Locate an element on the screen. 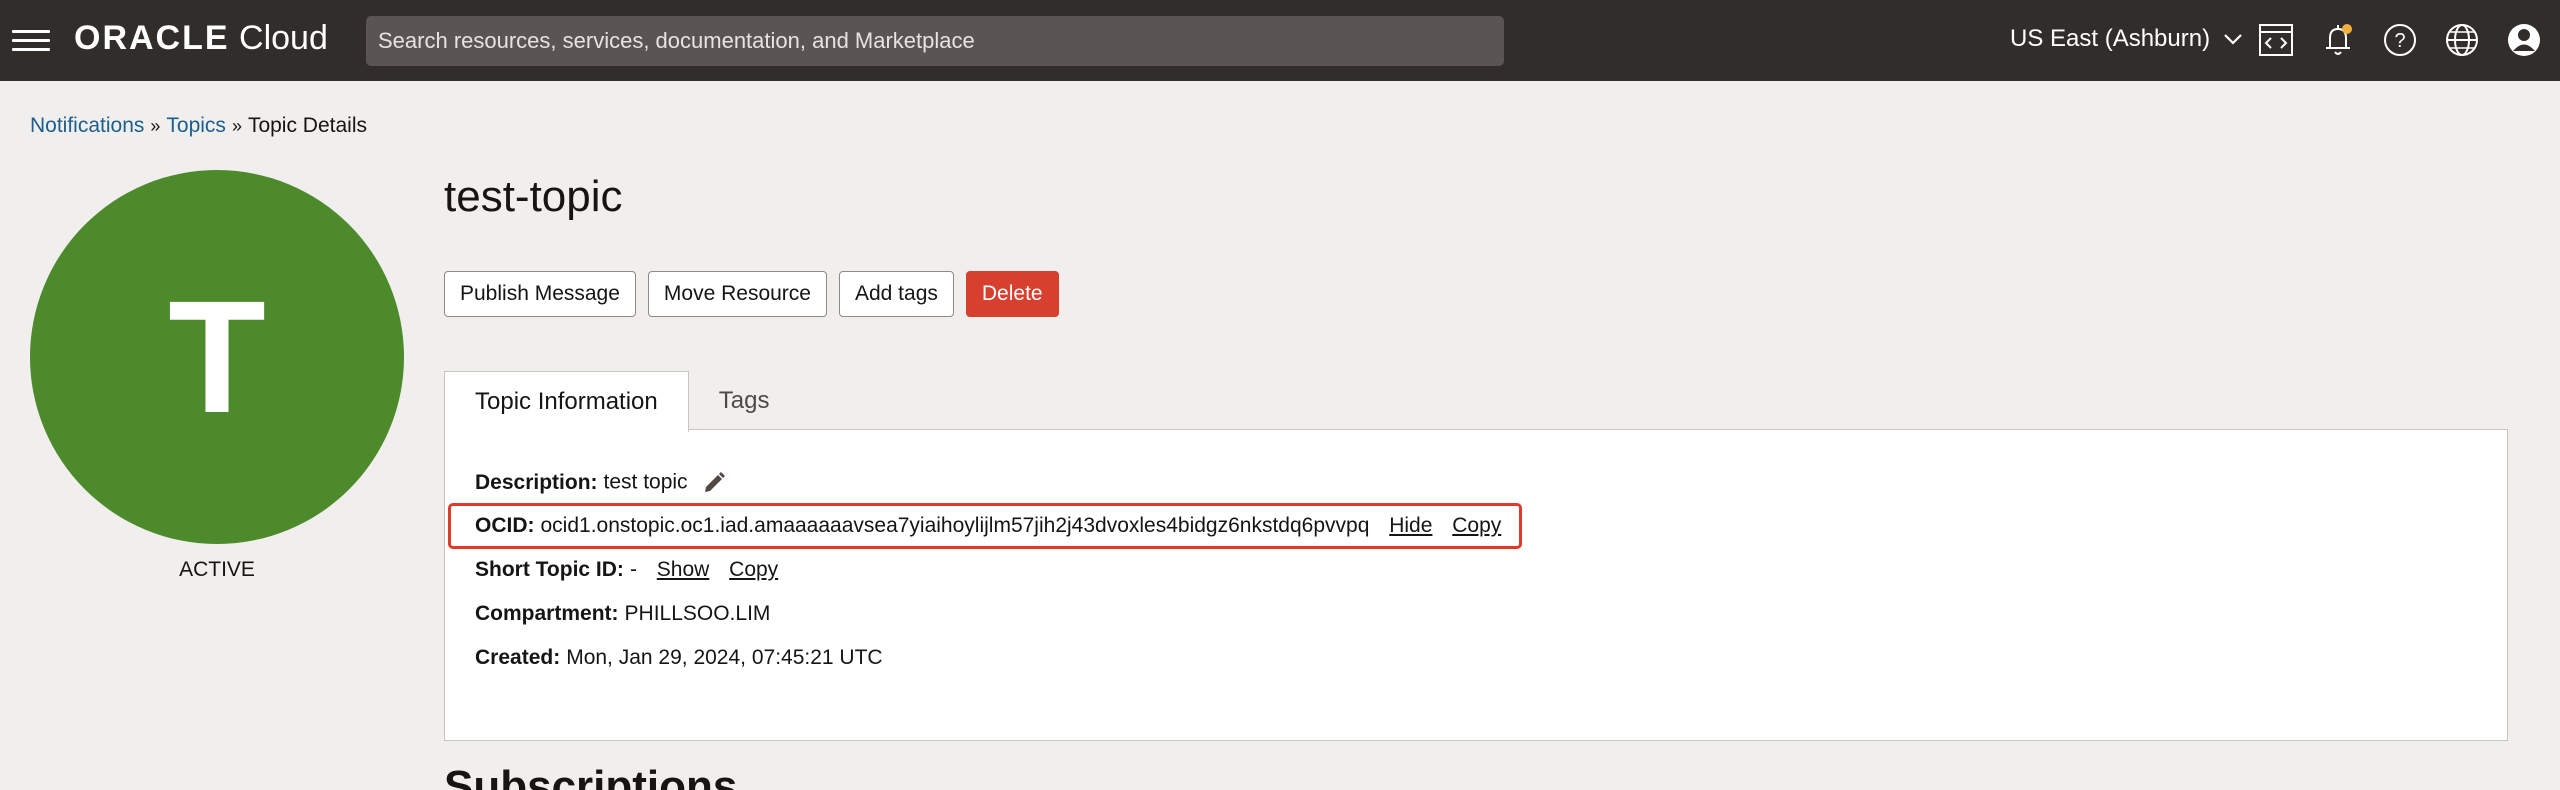 The width and height of the screenshot is (2560, 790). region-selector: US East (Ashburn) is located at coordinates (2126, 39).